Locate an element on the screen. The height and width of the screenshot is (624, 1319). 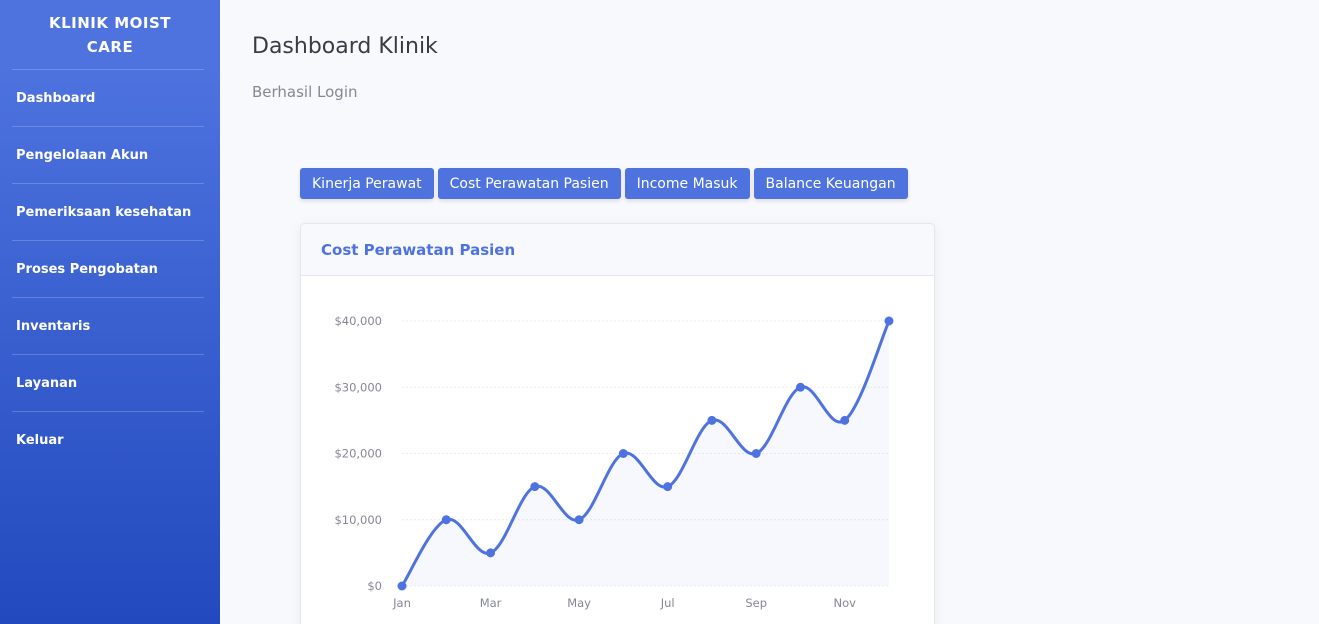
y-tick-label: $0 is located at coordinates (374, 586).